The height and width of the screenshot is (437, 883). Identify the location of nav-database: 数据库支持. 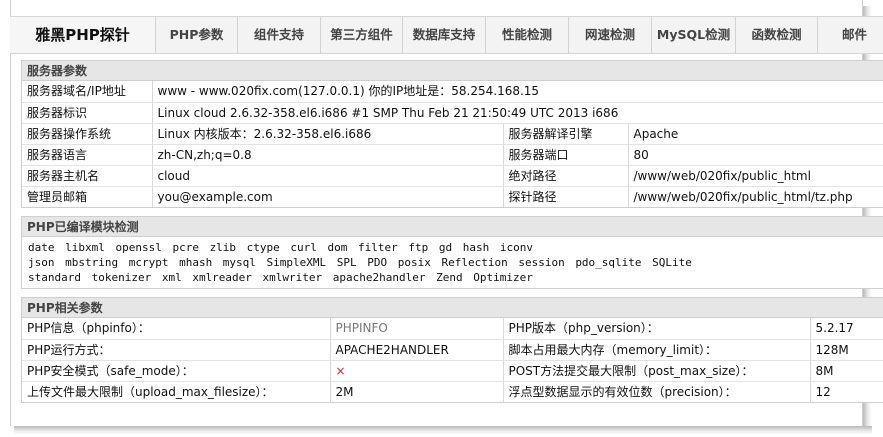
(444, 35).